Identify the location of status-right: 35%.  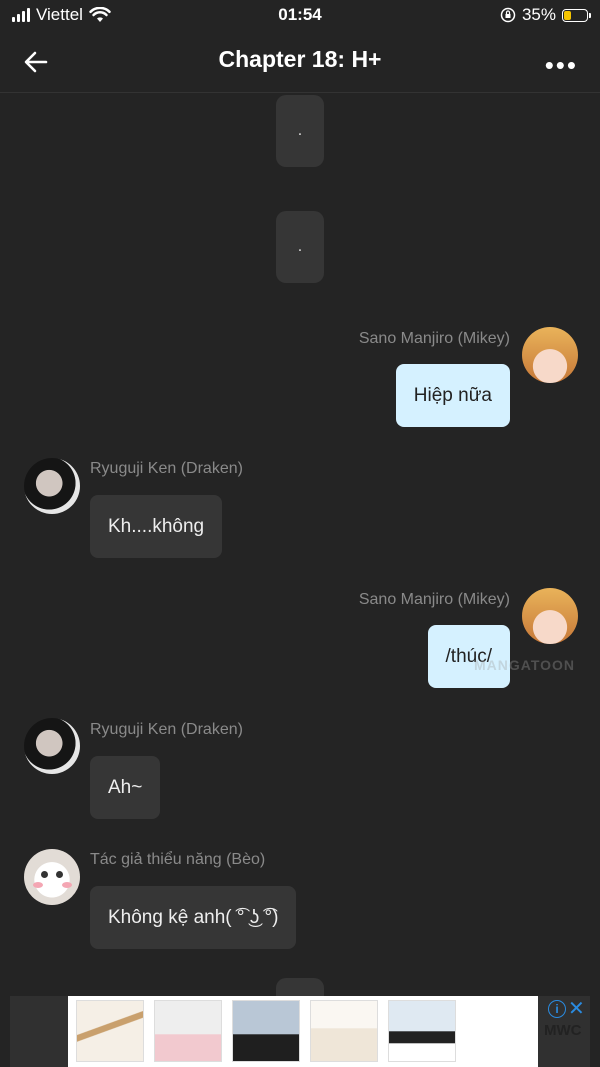
(545, 15).